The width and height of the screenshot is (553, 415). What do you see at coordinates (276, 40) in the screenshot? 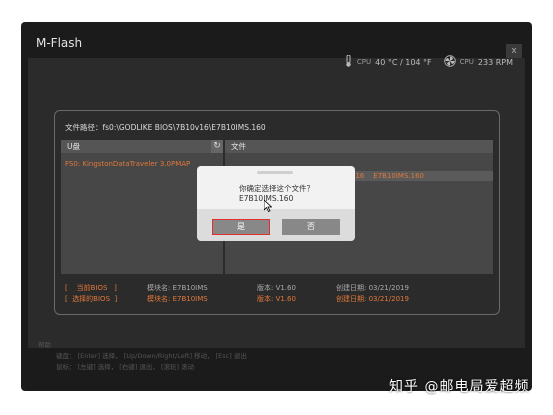
I see `title-bar: M-Flash x` at bounding box center [276, 40].